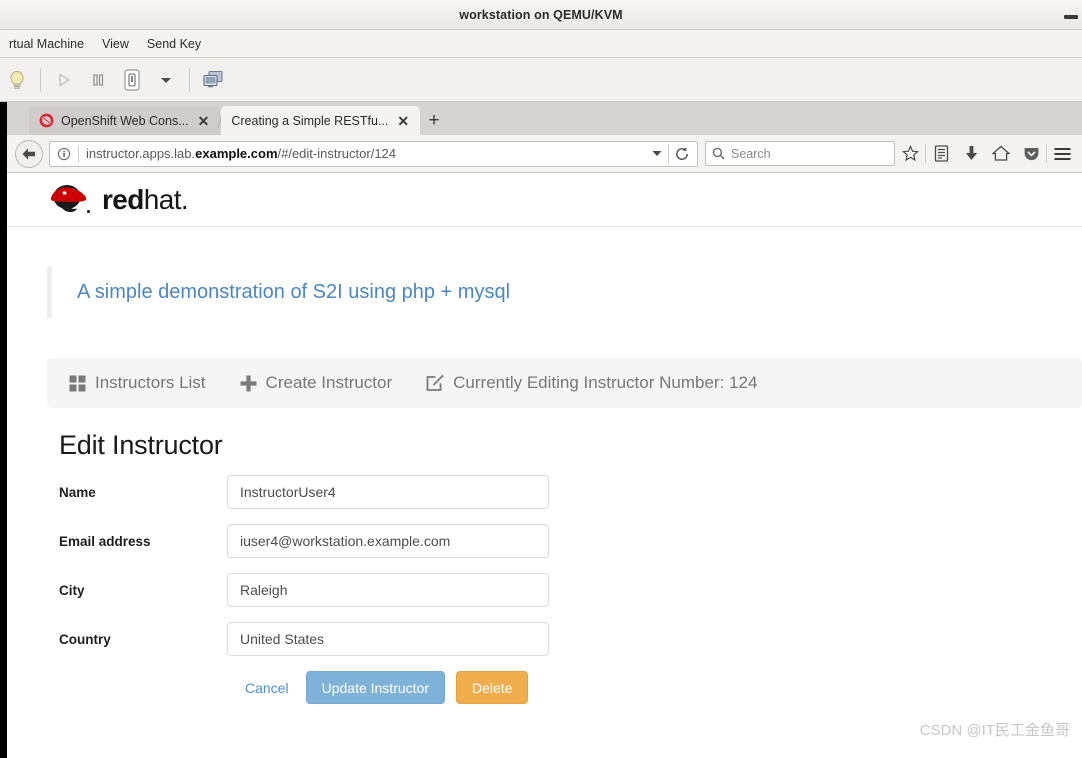 Image resolution: width=1082 pixels, height=758 pixels. I want to click on menu-send-key: Send Key, so click(174, 44).